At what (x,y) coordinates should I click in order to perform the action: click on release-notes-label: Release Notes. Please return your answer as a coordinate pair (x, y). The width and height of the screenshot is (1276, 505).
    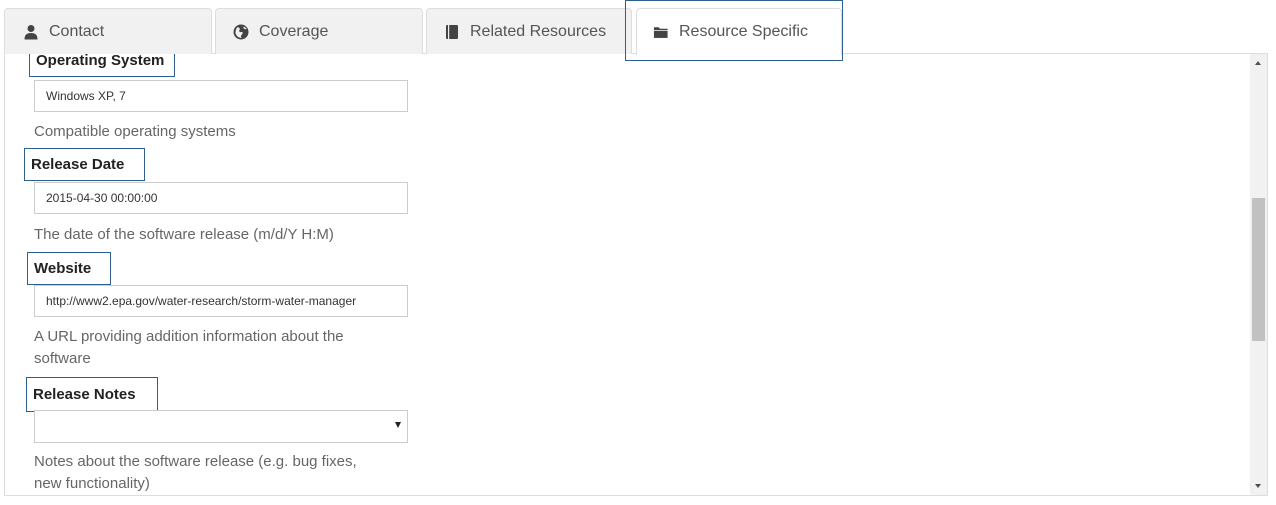
    Looking at the image, I should click on (92, 394).